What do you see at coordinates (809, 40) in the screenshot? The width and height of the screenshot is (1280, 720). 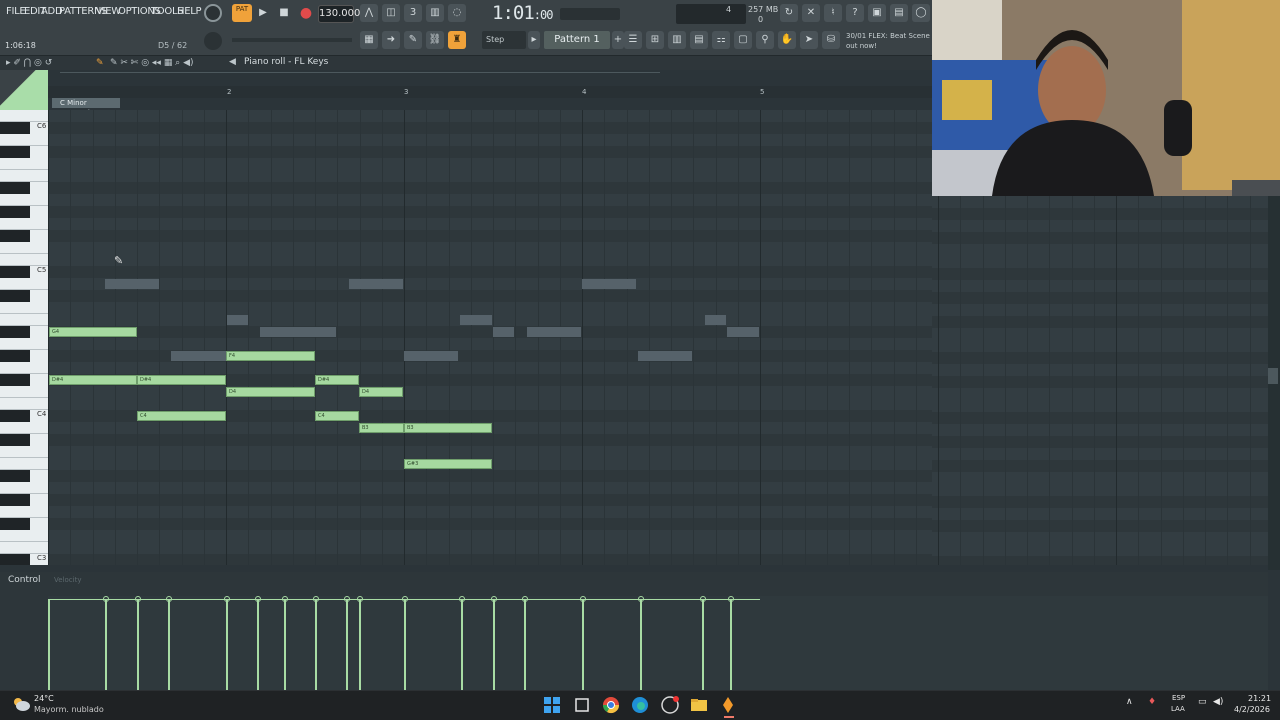 I see `output-icon: ➤` at bounding box center [809, 40].